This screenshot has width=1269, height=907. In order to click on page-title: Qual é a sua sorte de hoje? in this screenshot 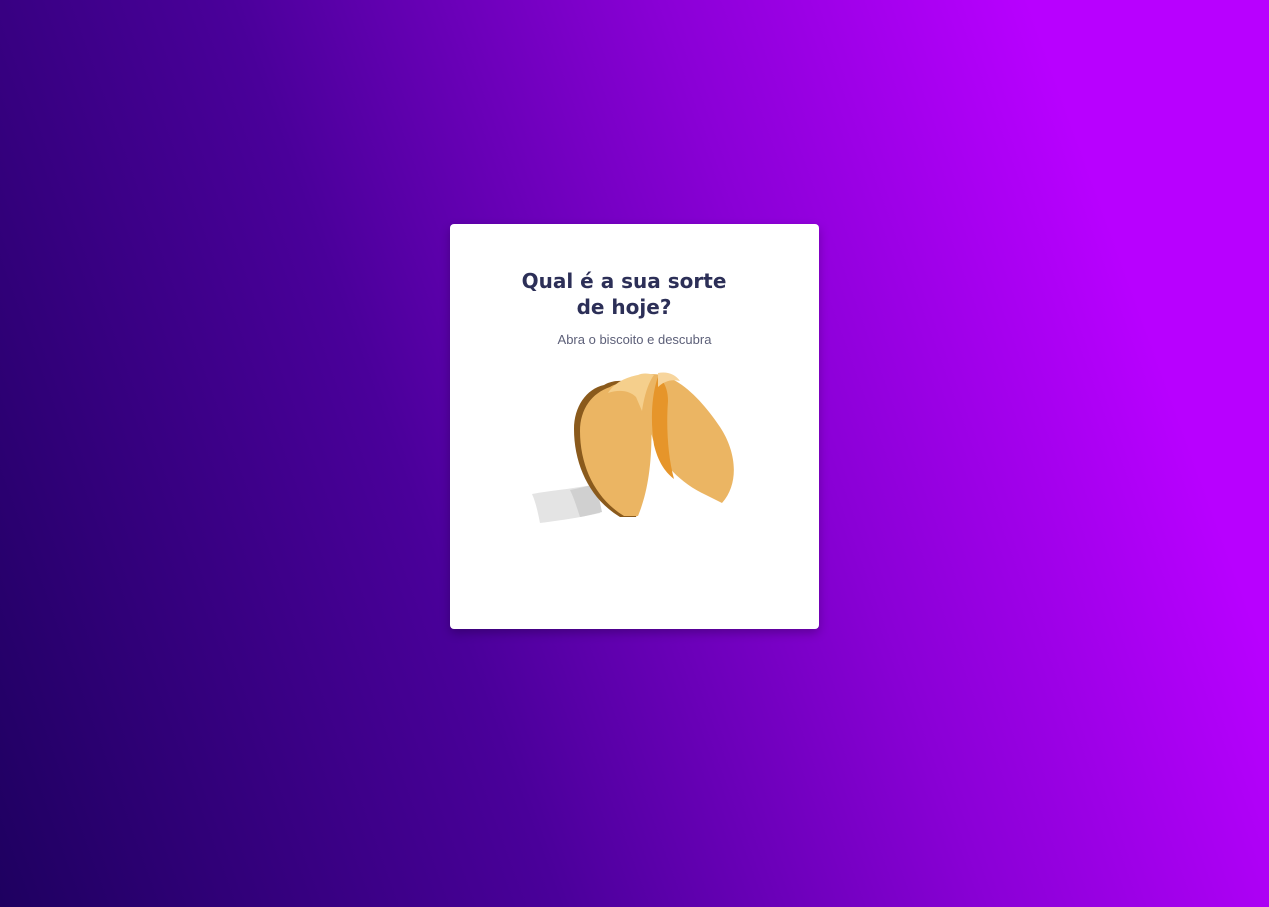, I will do `click(624, 294)`.